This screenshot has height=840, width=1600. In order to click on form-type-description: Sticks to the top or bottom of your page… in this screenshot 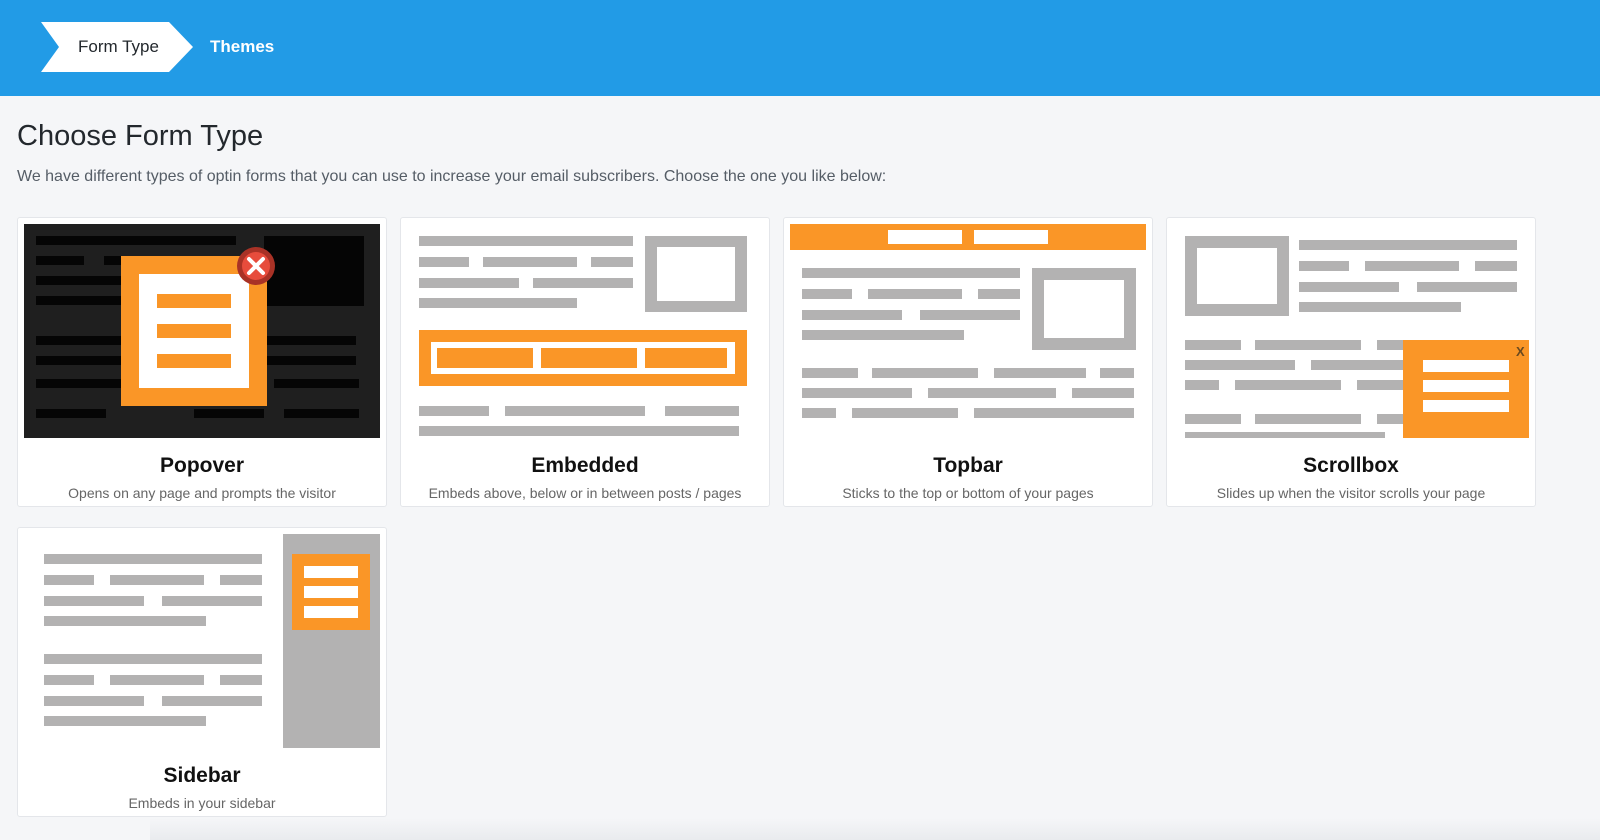, I will do `click(968, 493)`.